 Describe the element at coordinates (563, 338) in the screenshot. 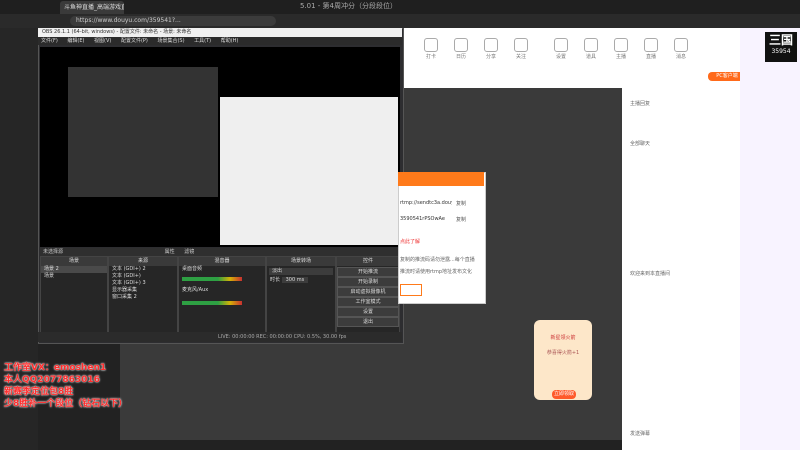

I see `gift-title: 新星领火箭` at that location.